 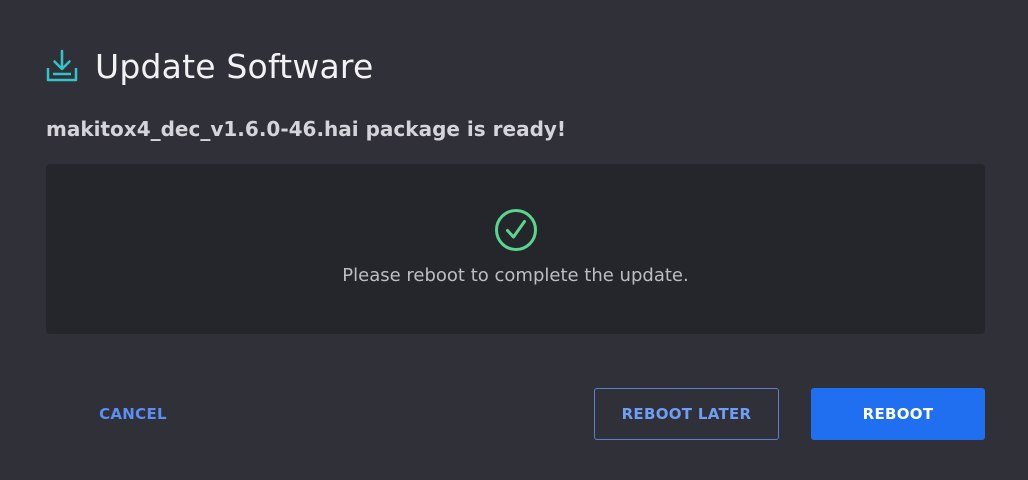 I want to click on dialog-header: Update Software, so click(x=209, y=66).